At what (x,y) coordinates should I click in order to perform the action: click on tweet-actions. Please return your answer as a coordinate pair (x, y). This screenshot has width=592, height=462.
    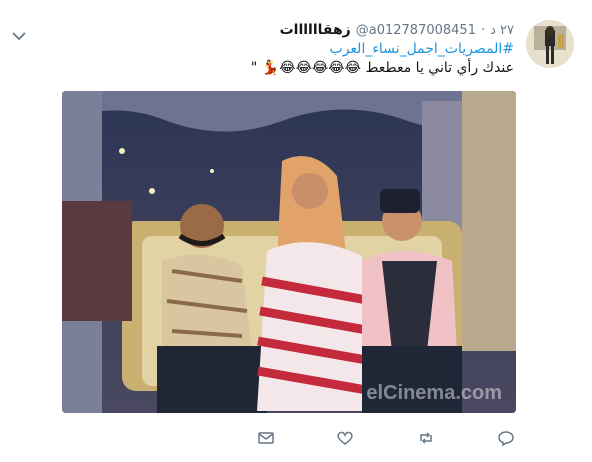
    Looking at the image, I should click on (296, 439).